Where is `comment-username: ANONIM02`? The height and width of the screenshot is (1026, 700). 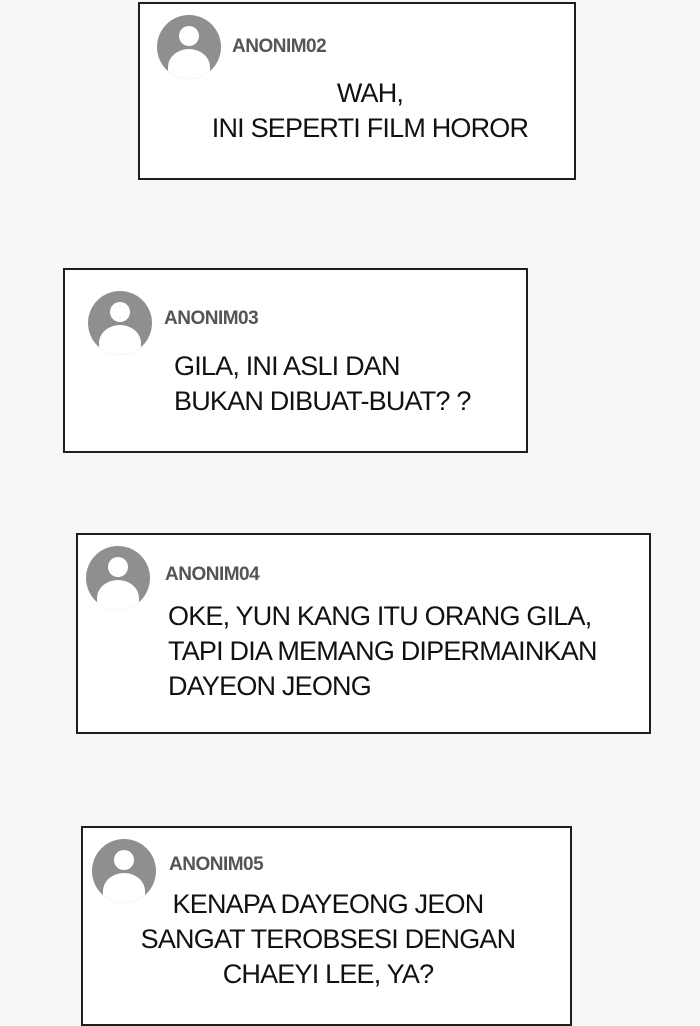
comment-username: ANONIM02 is located at coordinates (279, 46).